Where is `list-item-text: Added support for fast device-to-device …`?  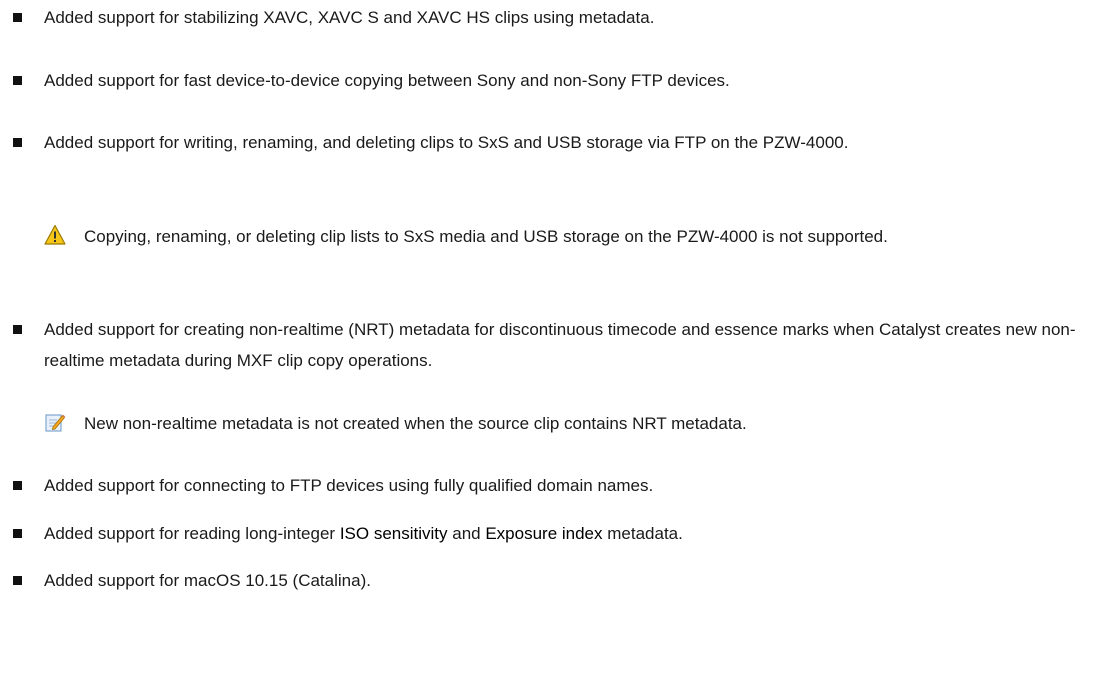
list-item-text: Added support for fast device-to-device … is located at coordinates (387, 80).